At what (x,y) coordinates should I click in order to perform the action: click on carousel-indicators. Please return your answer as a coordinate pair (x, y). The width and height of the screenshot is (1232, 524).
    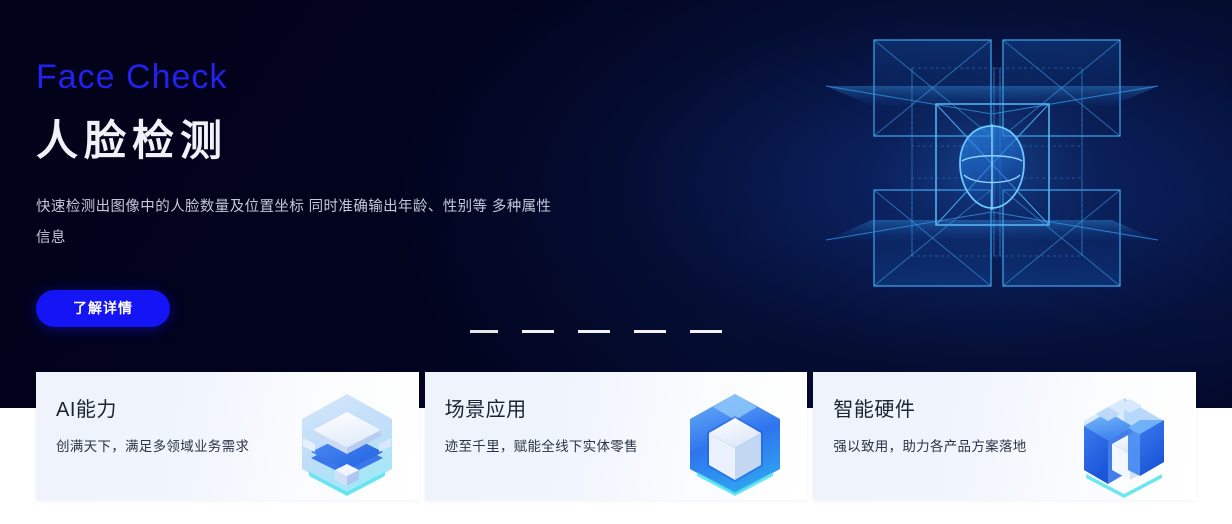
    Looking at the image, I should click on (596, 331).